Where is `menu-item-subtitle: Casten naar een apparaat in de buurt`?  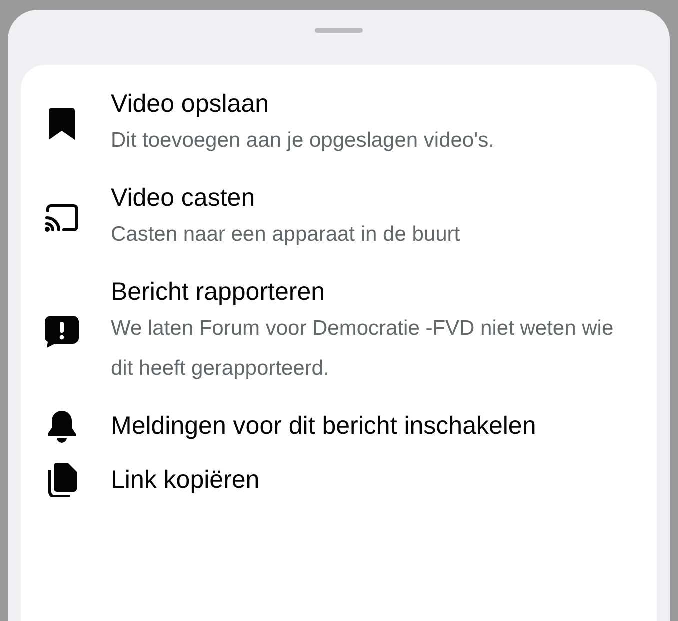 menu-item-subtitle: Casten naar een apparaat in de buurt is located at coordinates (286, 235).